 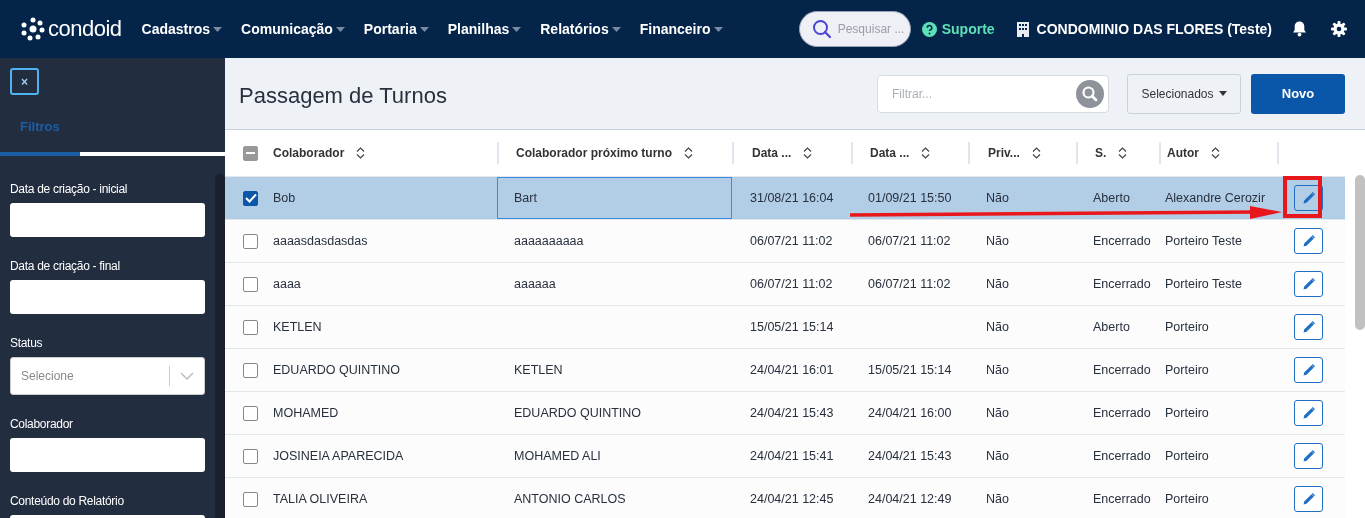 What do you see at coordinates (284, 198) in the screenshot?
I see `table-cell: Bob` at bounding box center [284, 198].